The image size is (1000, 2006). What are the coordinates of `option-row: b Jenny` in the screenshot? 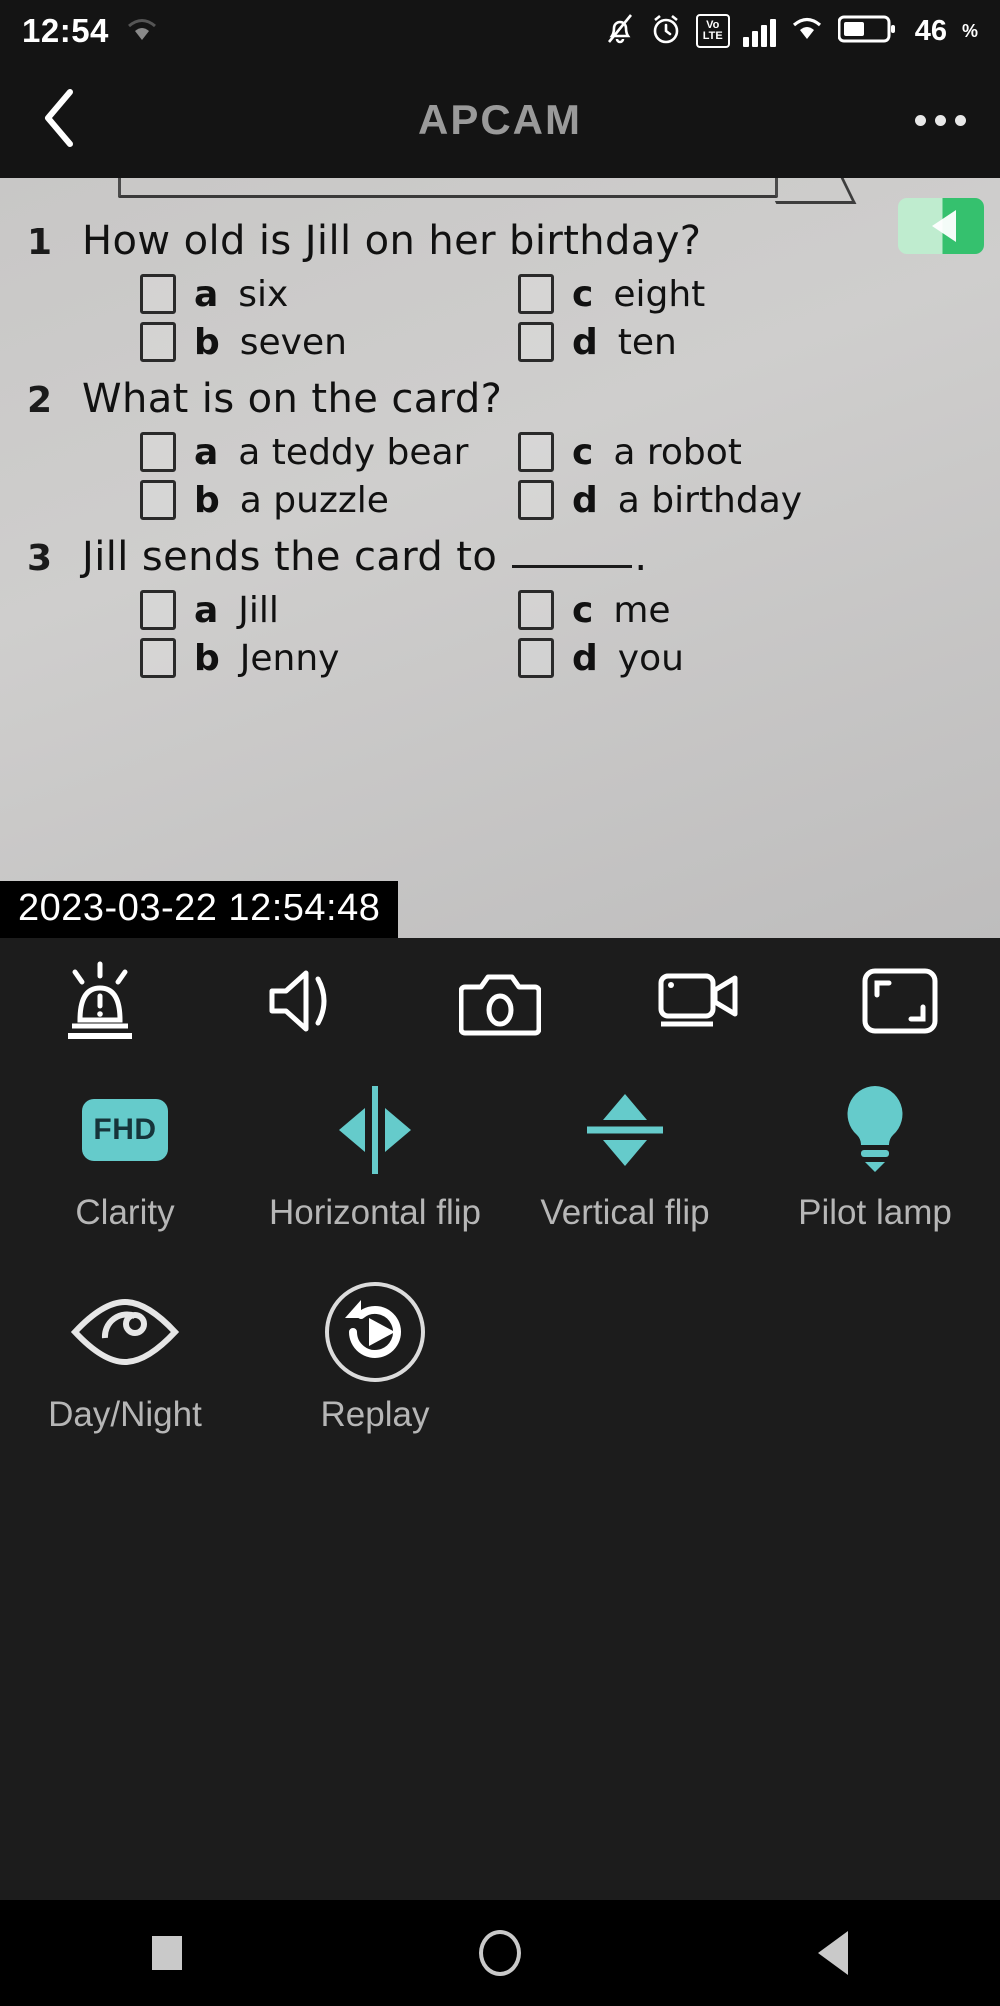 It's located at (300, 658).